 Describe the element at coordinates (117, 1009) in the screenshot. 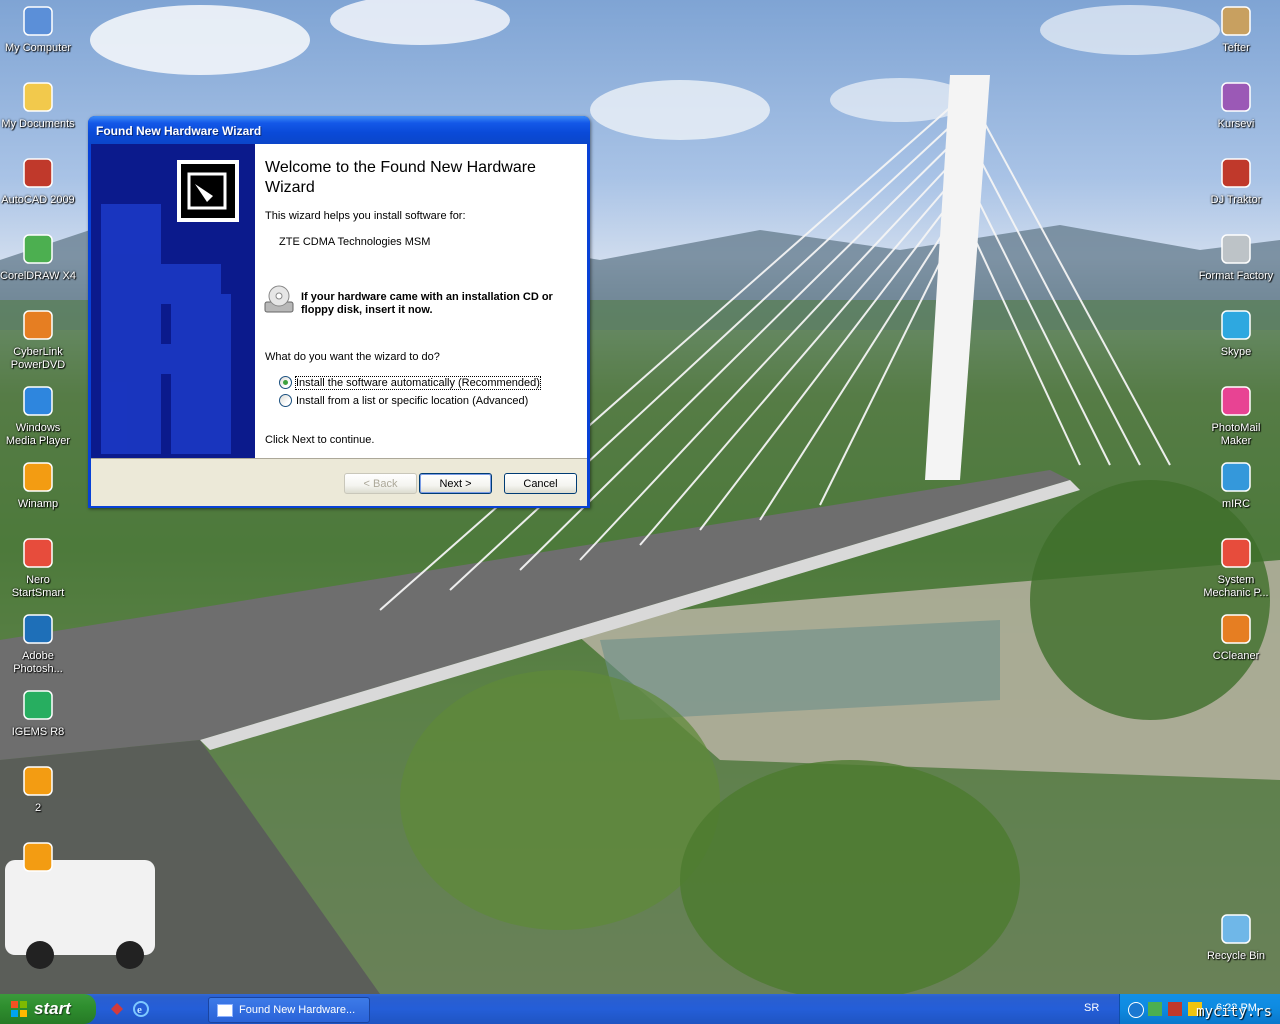

I see `quick-launch-show-desktop-icon` at that location.